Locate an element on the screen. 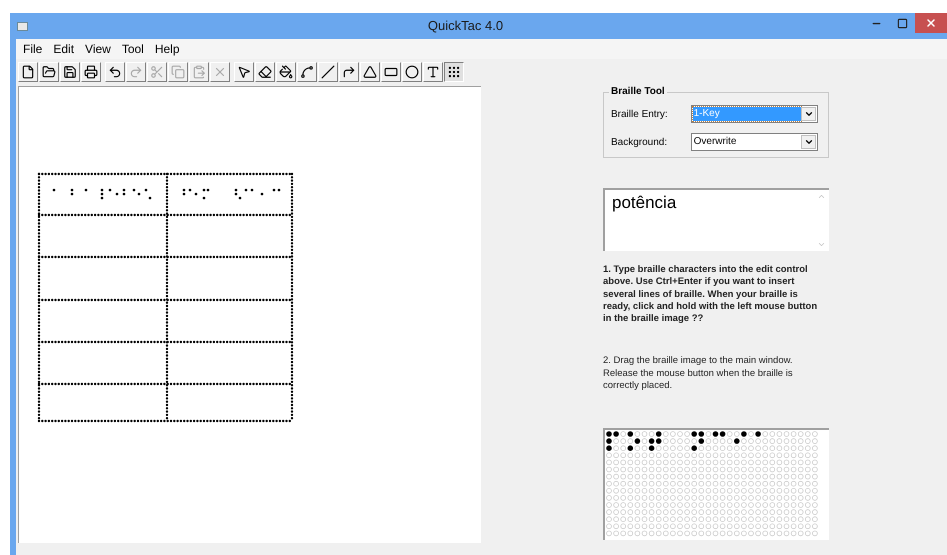 The image size is (947, 555). dropdown-value: Overwrite is located at coordinates (715, 142).